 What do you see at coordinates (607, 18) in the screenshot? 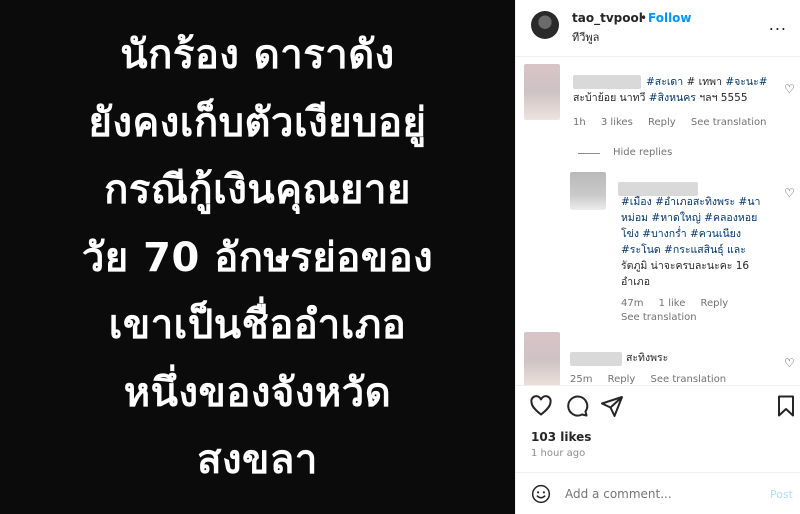
I see `username-link: tao_tvpool` at bounding box center [607, 18].